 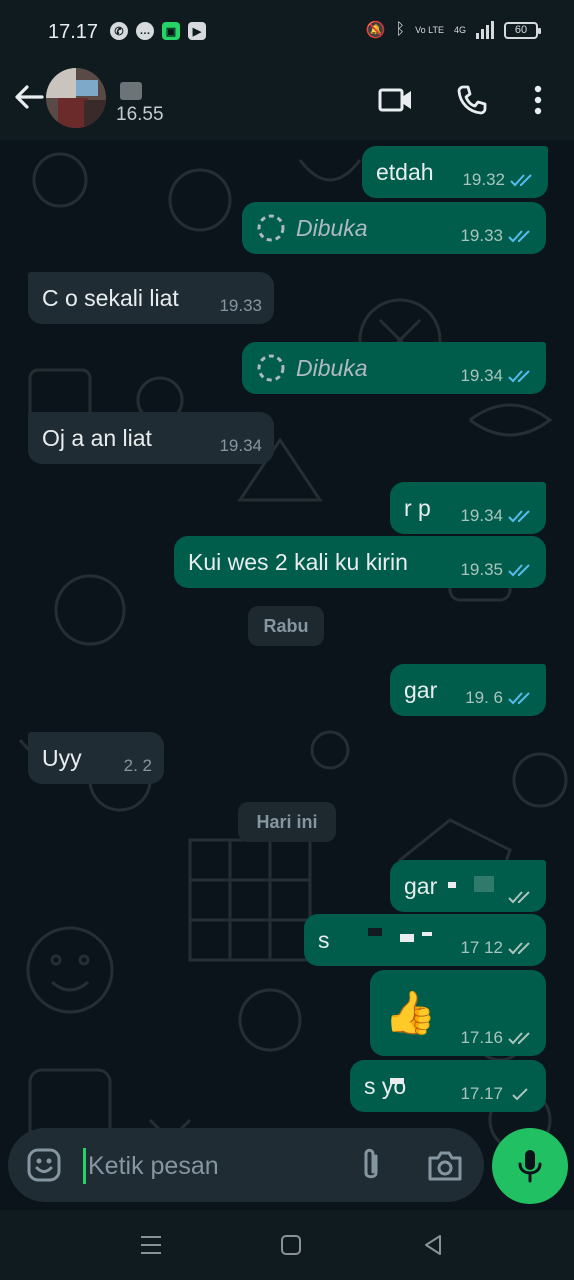 I want to click on voice-call-icon, so click(x=472, y=100).